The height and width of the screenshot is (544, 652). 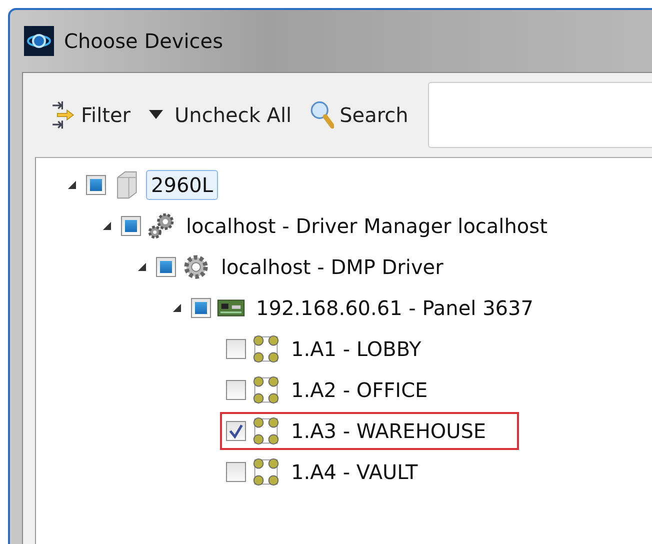 What do you see at coordinates (220, 115) in the screenshot?
I see `uncheck-all-button: Uncheck All` at bounding box center [220, 115].